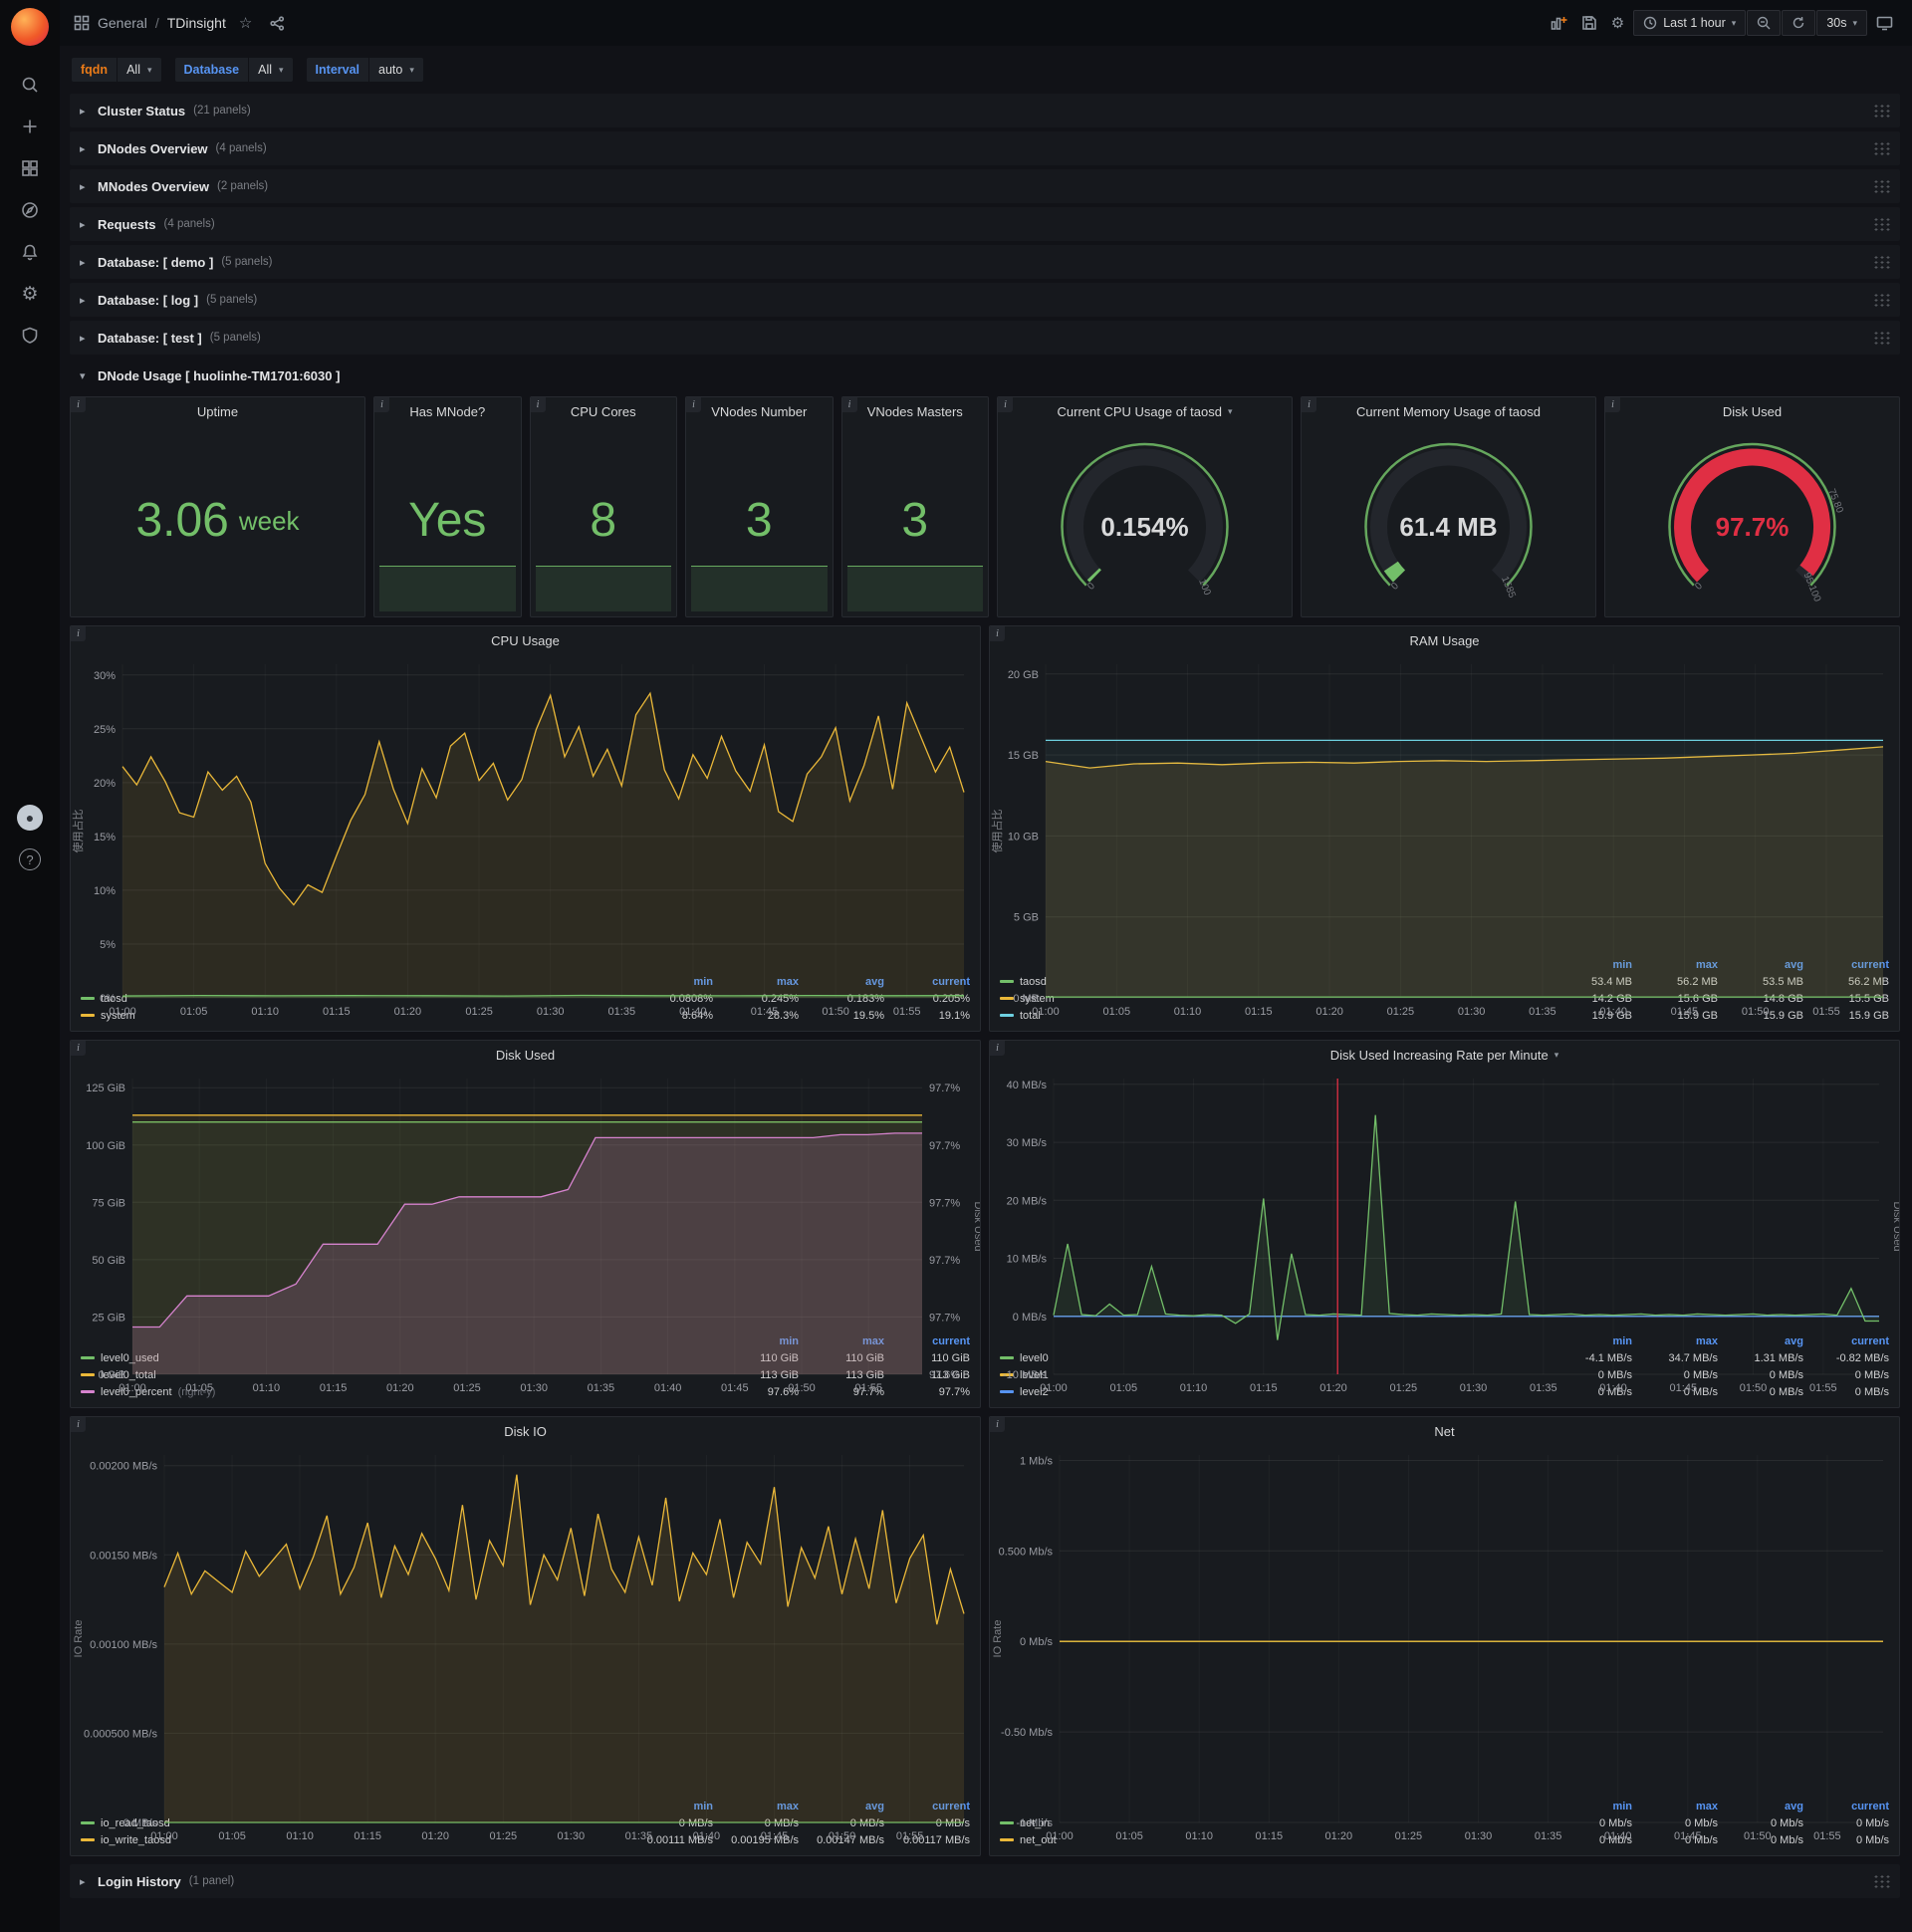  I want to click on panel-title: Has MNode?, so click(447, 411).